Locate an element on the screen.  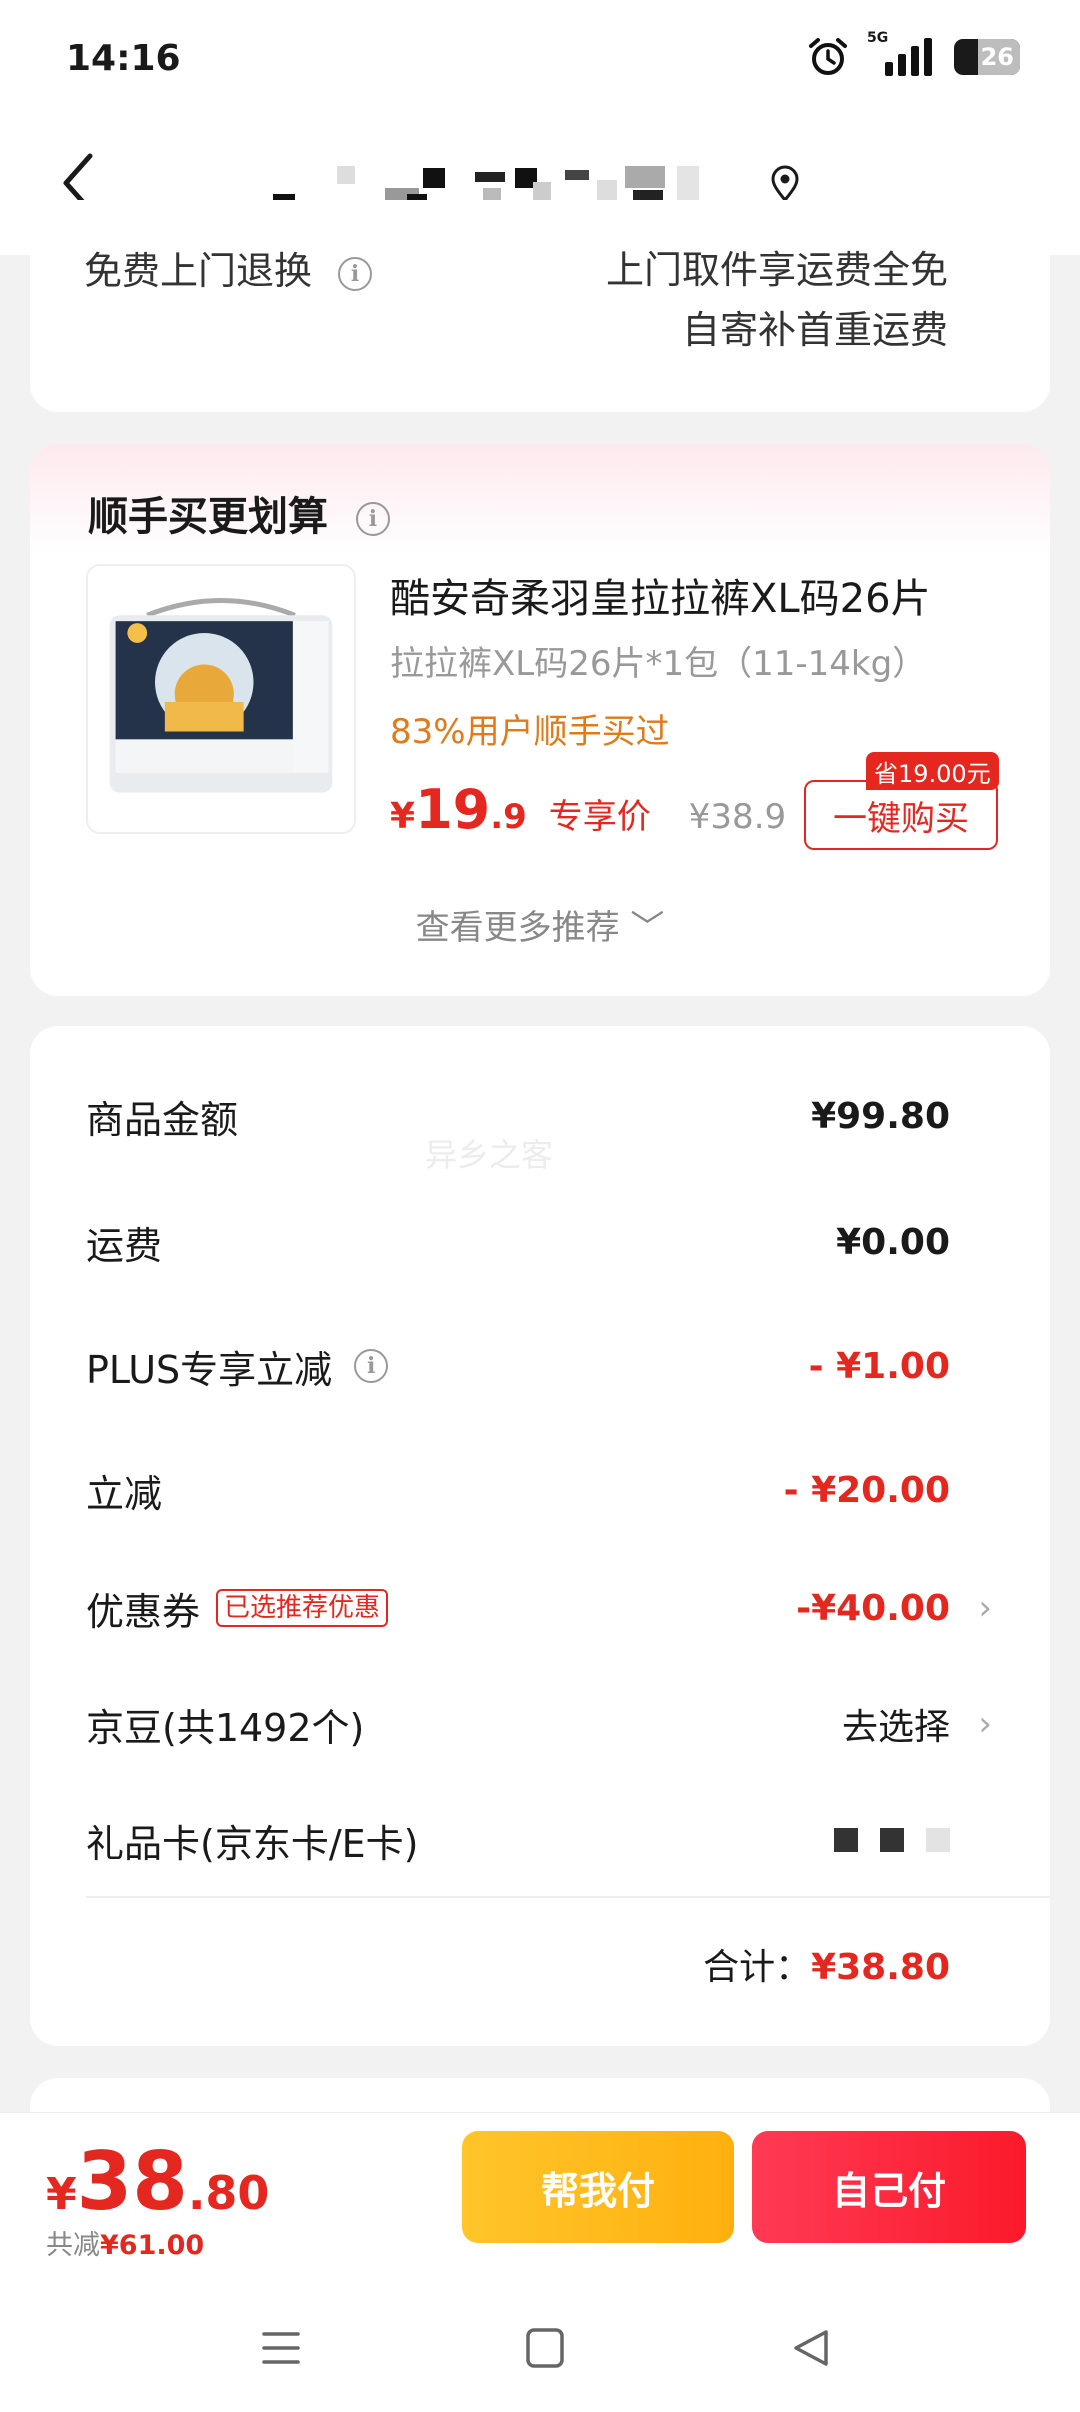
goods-amount-label: 商品金额 is located at coordinates (162, 1119).